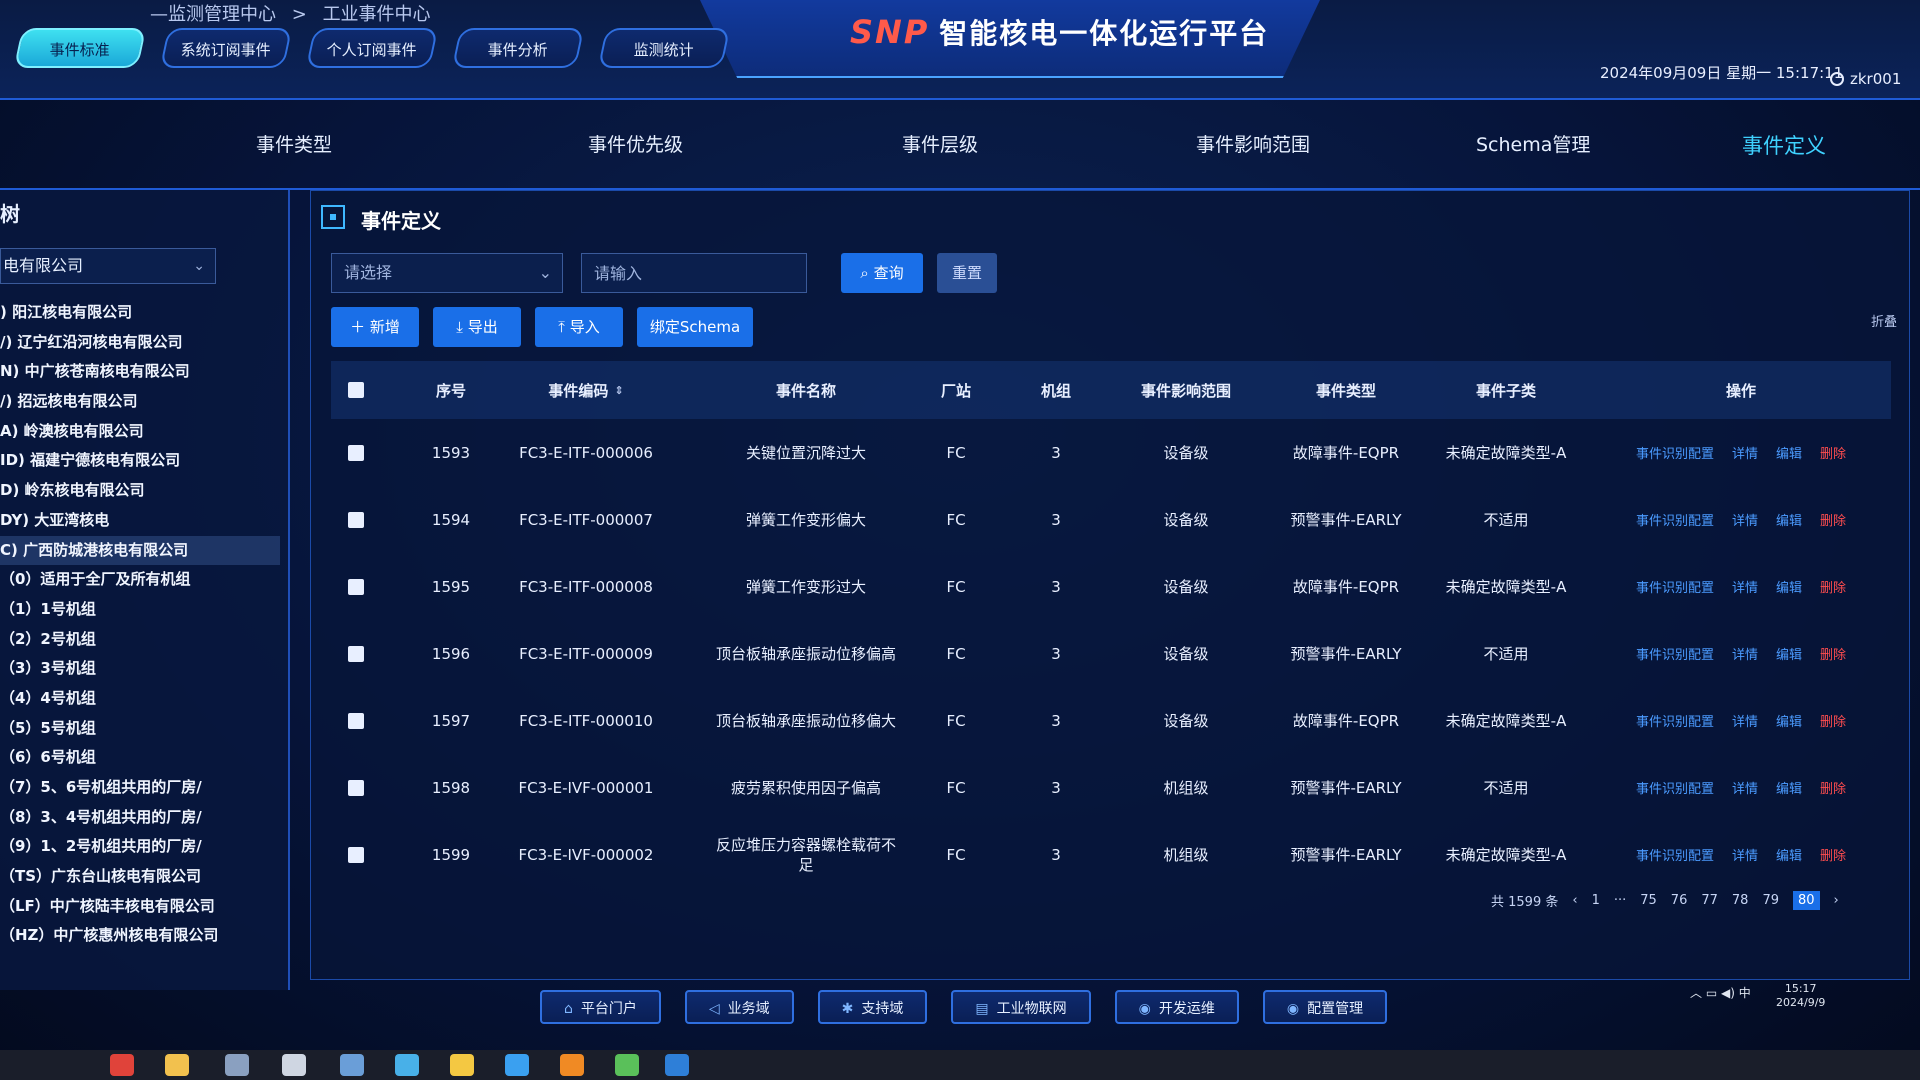  Describe the element at coordinates (1709, 900) in the screenshot. I see `page-77: 77` at that location.